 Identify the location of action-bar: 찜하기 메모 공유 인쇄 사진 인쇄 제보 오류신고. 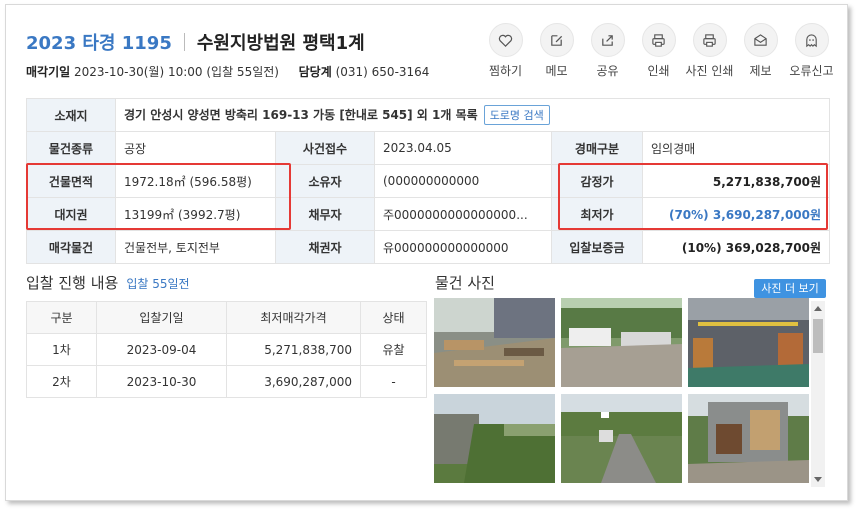
(658, 51).